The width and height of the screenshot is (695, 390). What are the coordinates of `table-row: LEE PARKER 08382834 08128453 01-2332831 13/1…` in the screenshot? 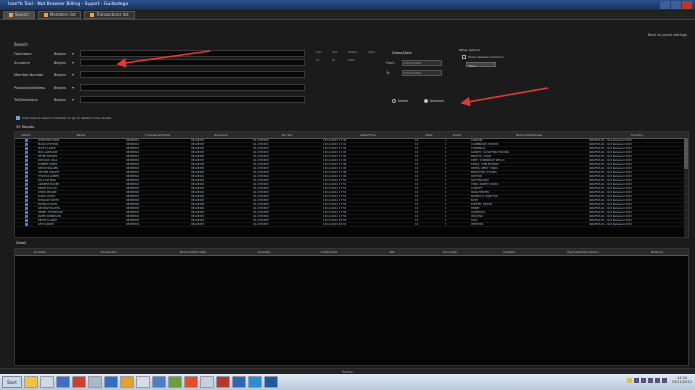 It's located at (351, 225).